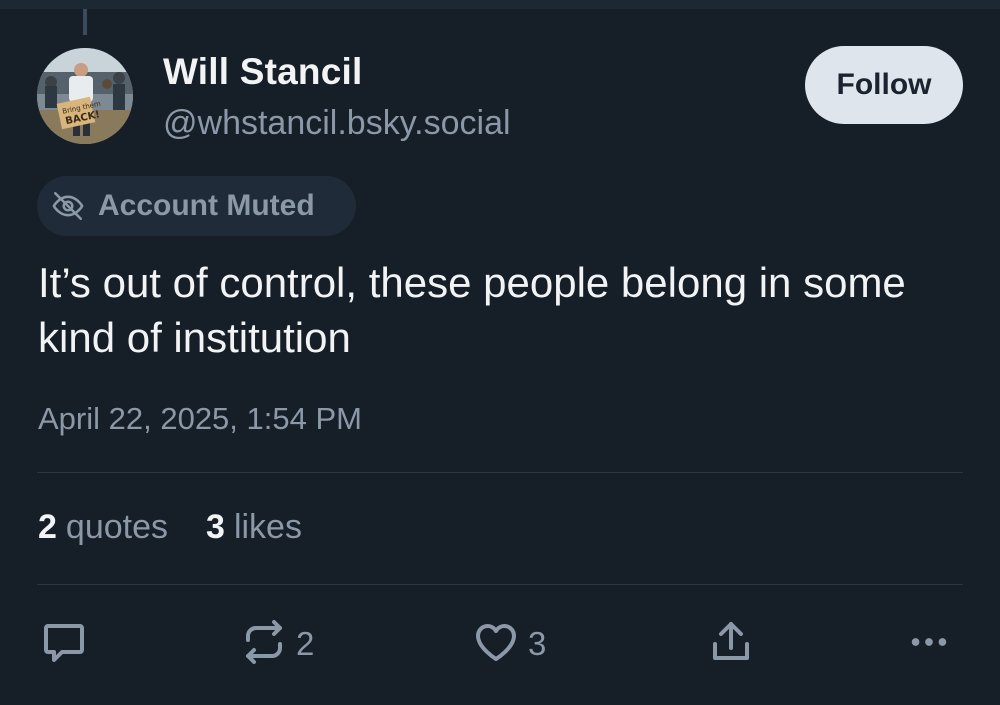  What do you see at coordinates (200, 418) in the screenshot?
I see `post-timestamp: April 22, 2025, 1:54 PM` at bounding box center [200, 418].